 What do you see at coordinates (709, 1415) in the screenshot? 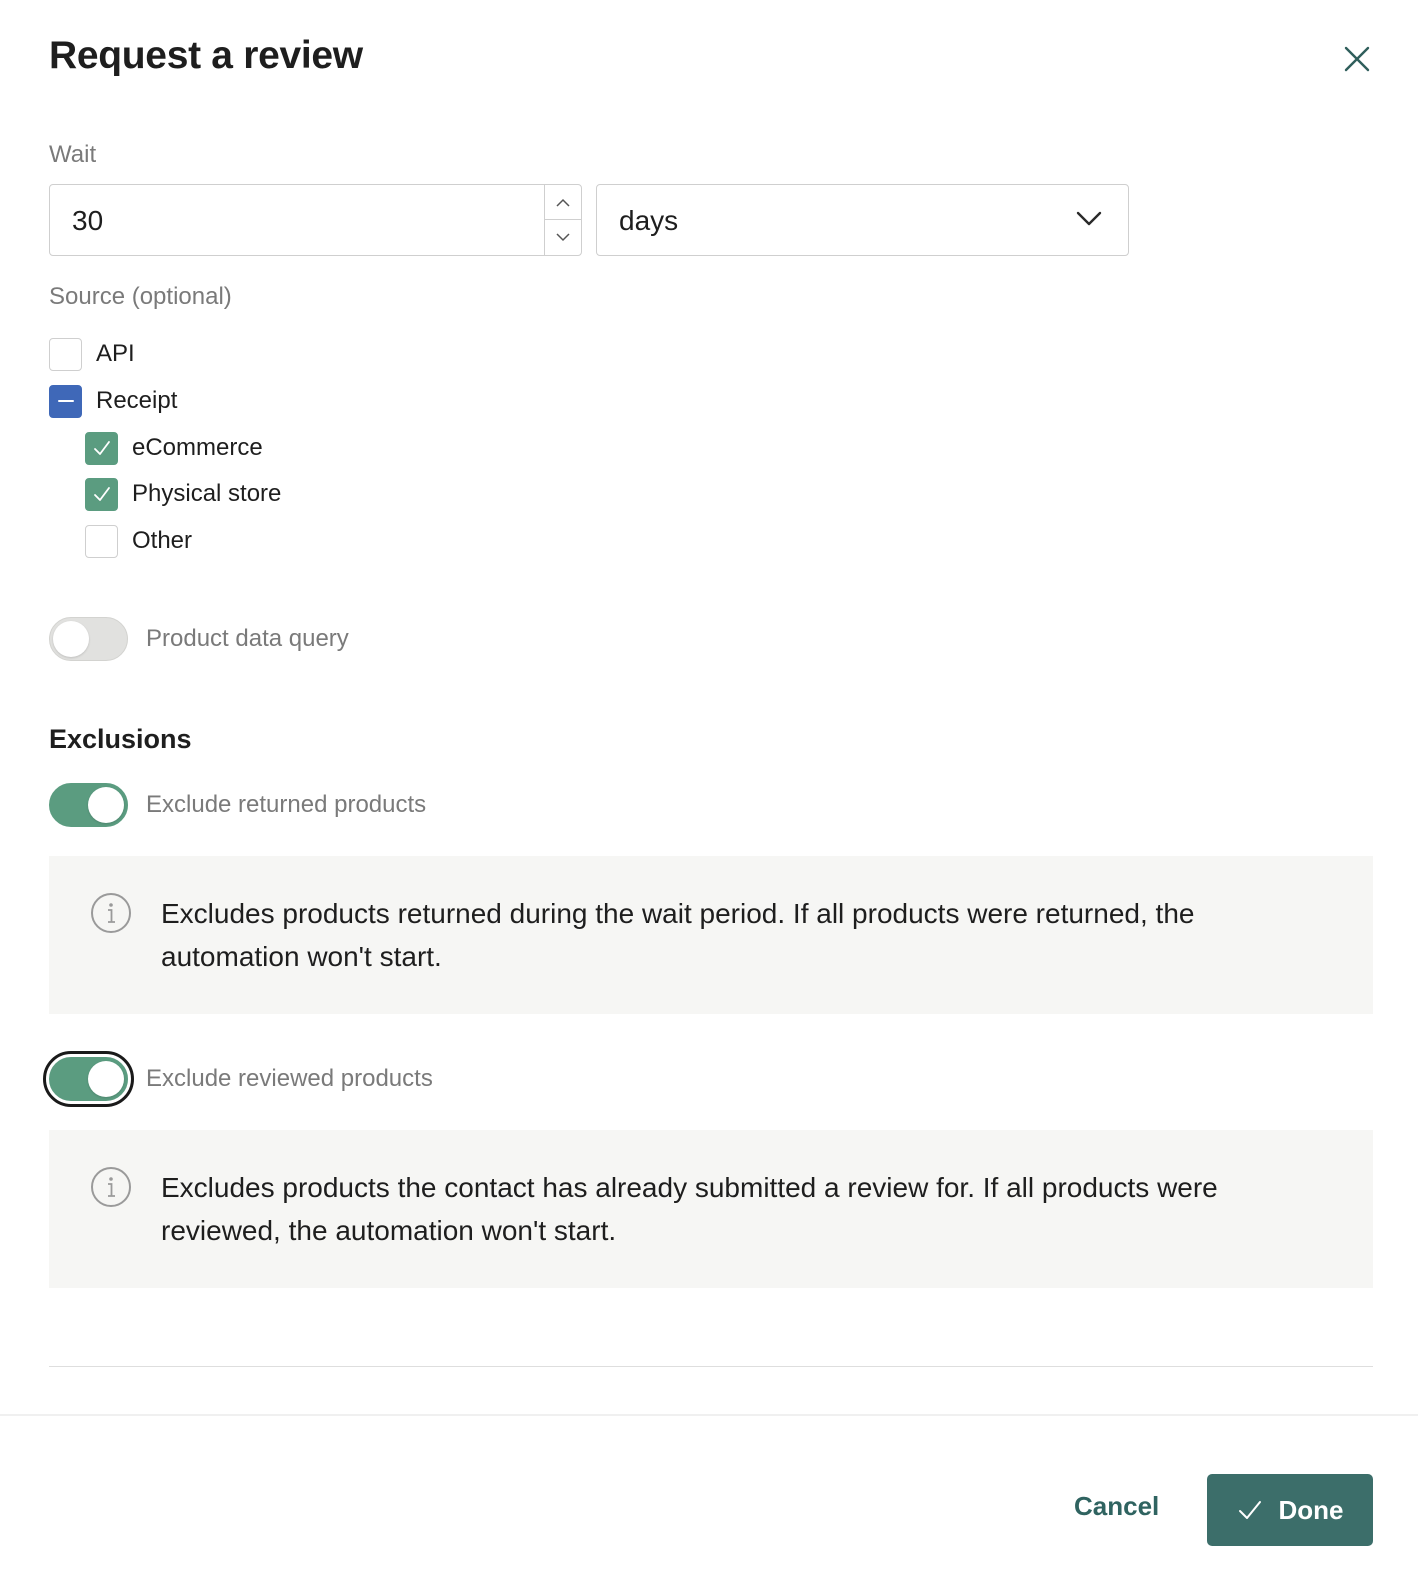
I see `footer-divider` at bounding box center [709, 1415].